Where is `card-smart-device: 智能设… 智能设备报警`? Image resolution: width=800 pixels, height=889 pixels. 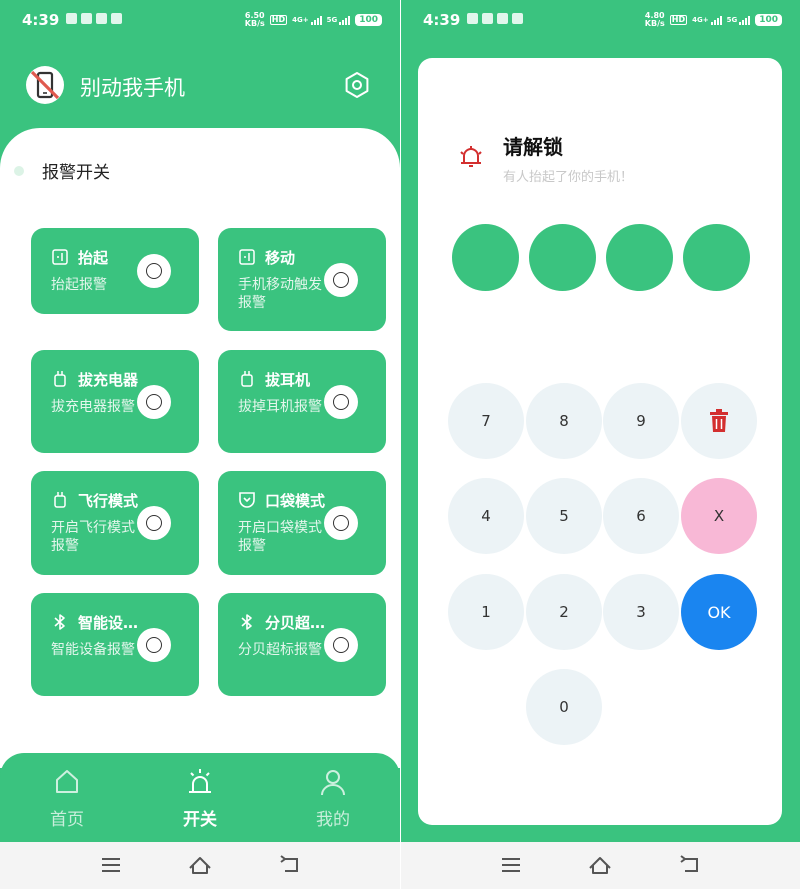 card-smart-device: 智能设… 智能设备报警 is located at coordinates (115, 644).